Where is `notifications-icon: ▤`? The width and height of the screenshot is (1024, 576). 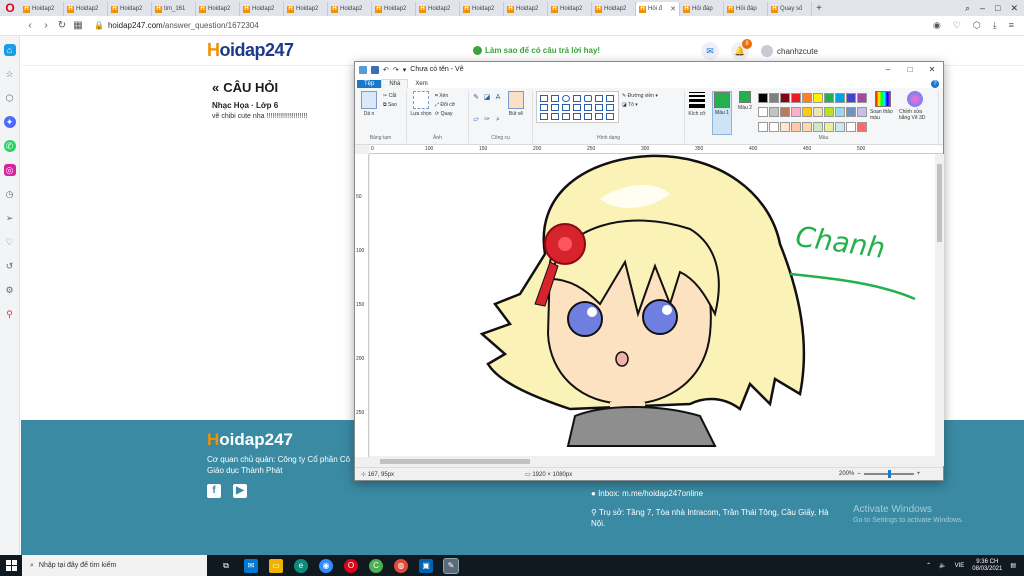 notifications-icon: ▤ is located at coordinates (1013, 565).